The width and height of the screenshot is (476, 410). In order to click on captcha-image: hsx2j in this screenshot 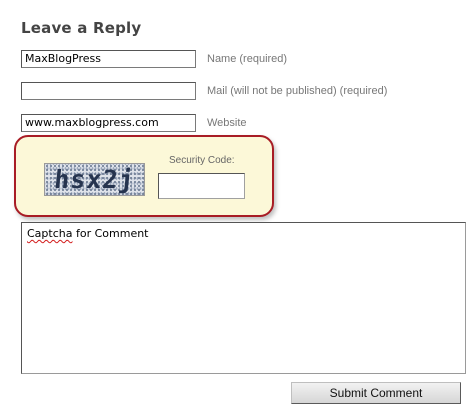, I will do `click(94, 179)`.